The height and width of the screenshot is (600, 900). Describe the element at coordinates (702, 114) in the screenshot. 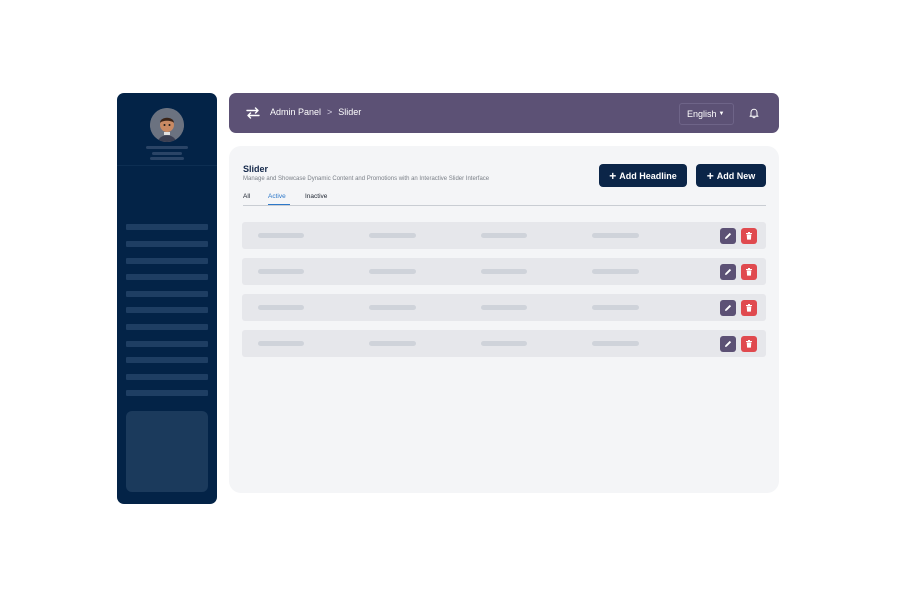

I see `language-label: English` at that location.